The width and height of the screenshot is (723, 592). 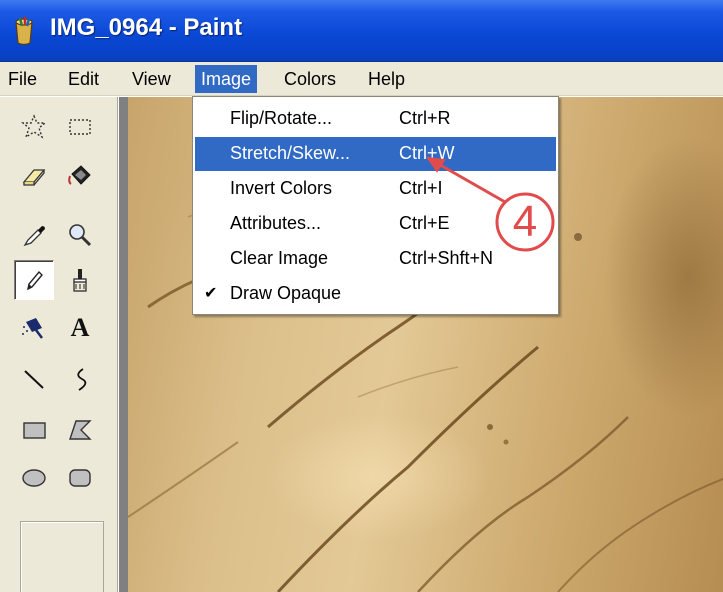 I want to click on menu-item-flip-rotate: Flip/Rotate... Ctrl+R, so click(x=375, y=119).